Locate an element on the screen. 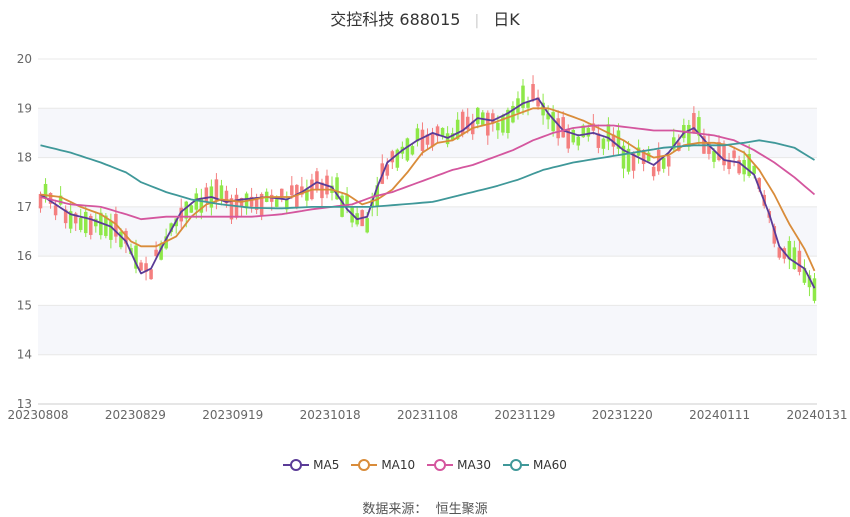 This screenshot has width=850, height=517. legend-item-ma30: MA30 is located at coordinates (459, 465).